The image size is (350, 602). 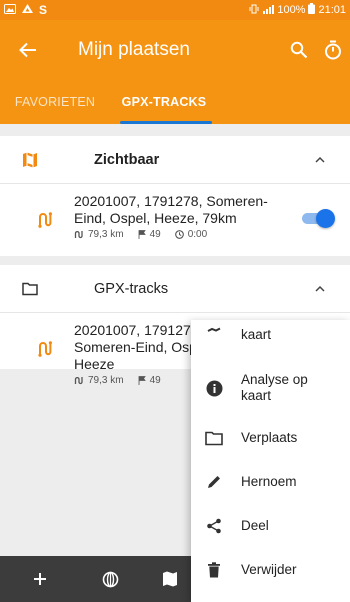 What do you see at coordinates (10, 10) in the screenshot?
I see `gallery-icon` at bounding box center [10, 10].